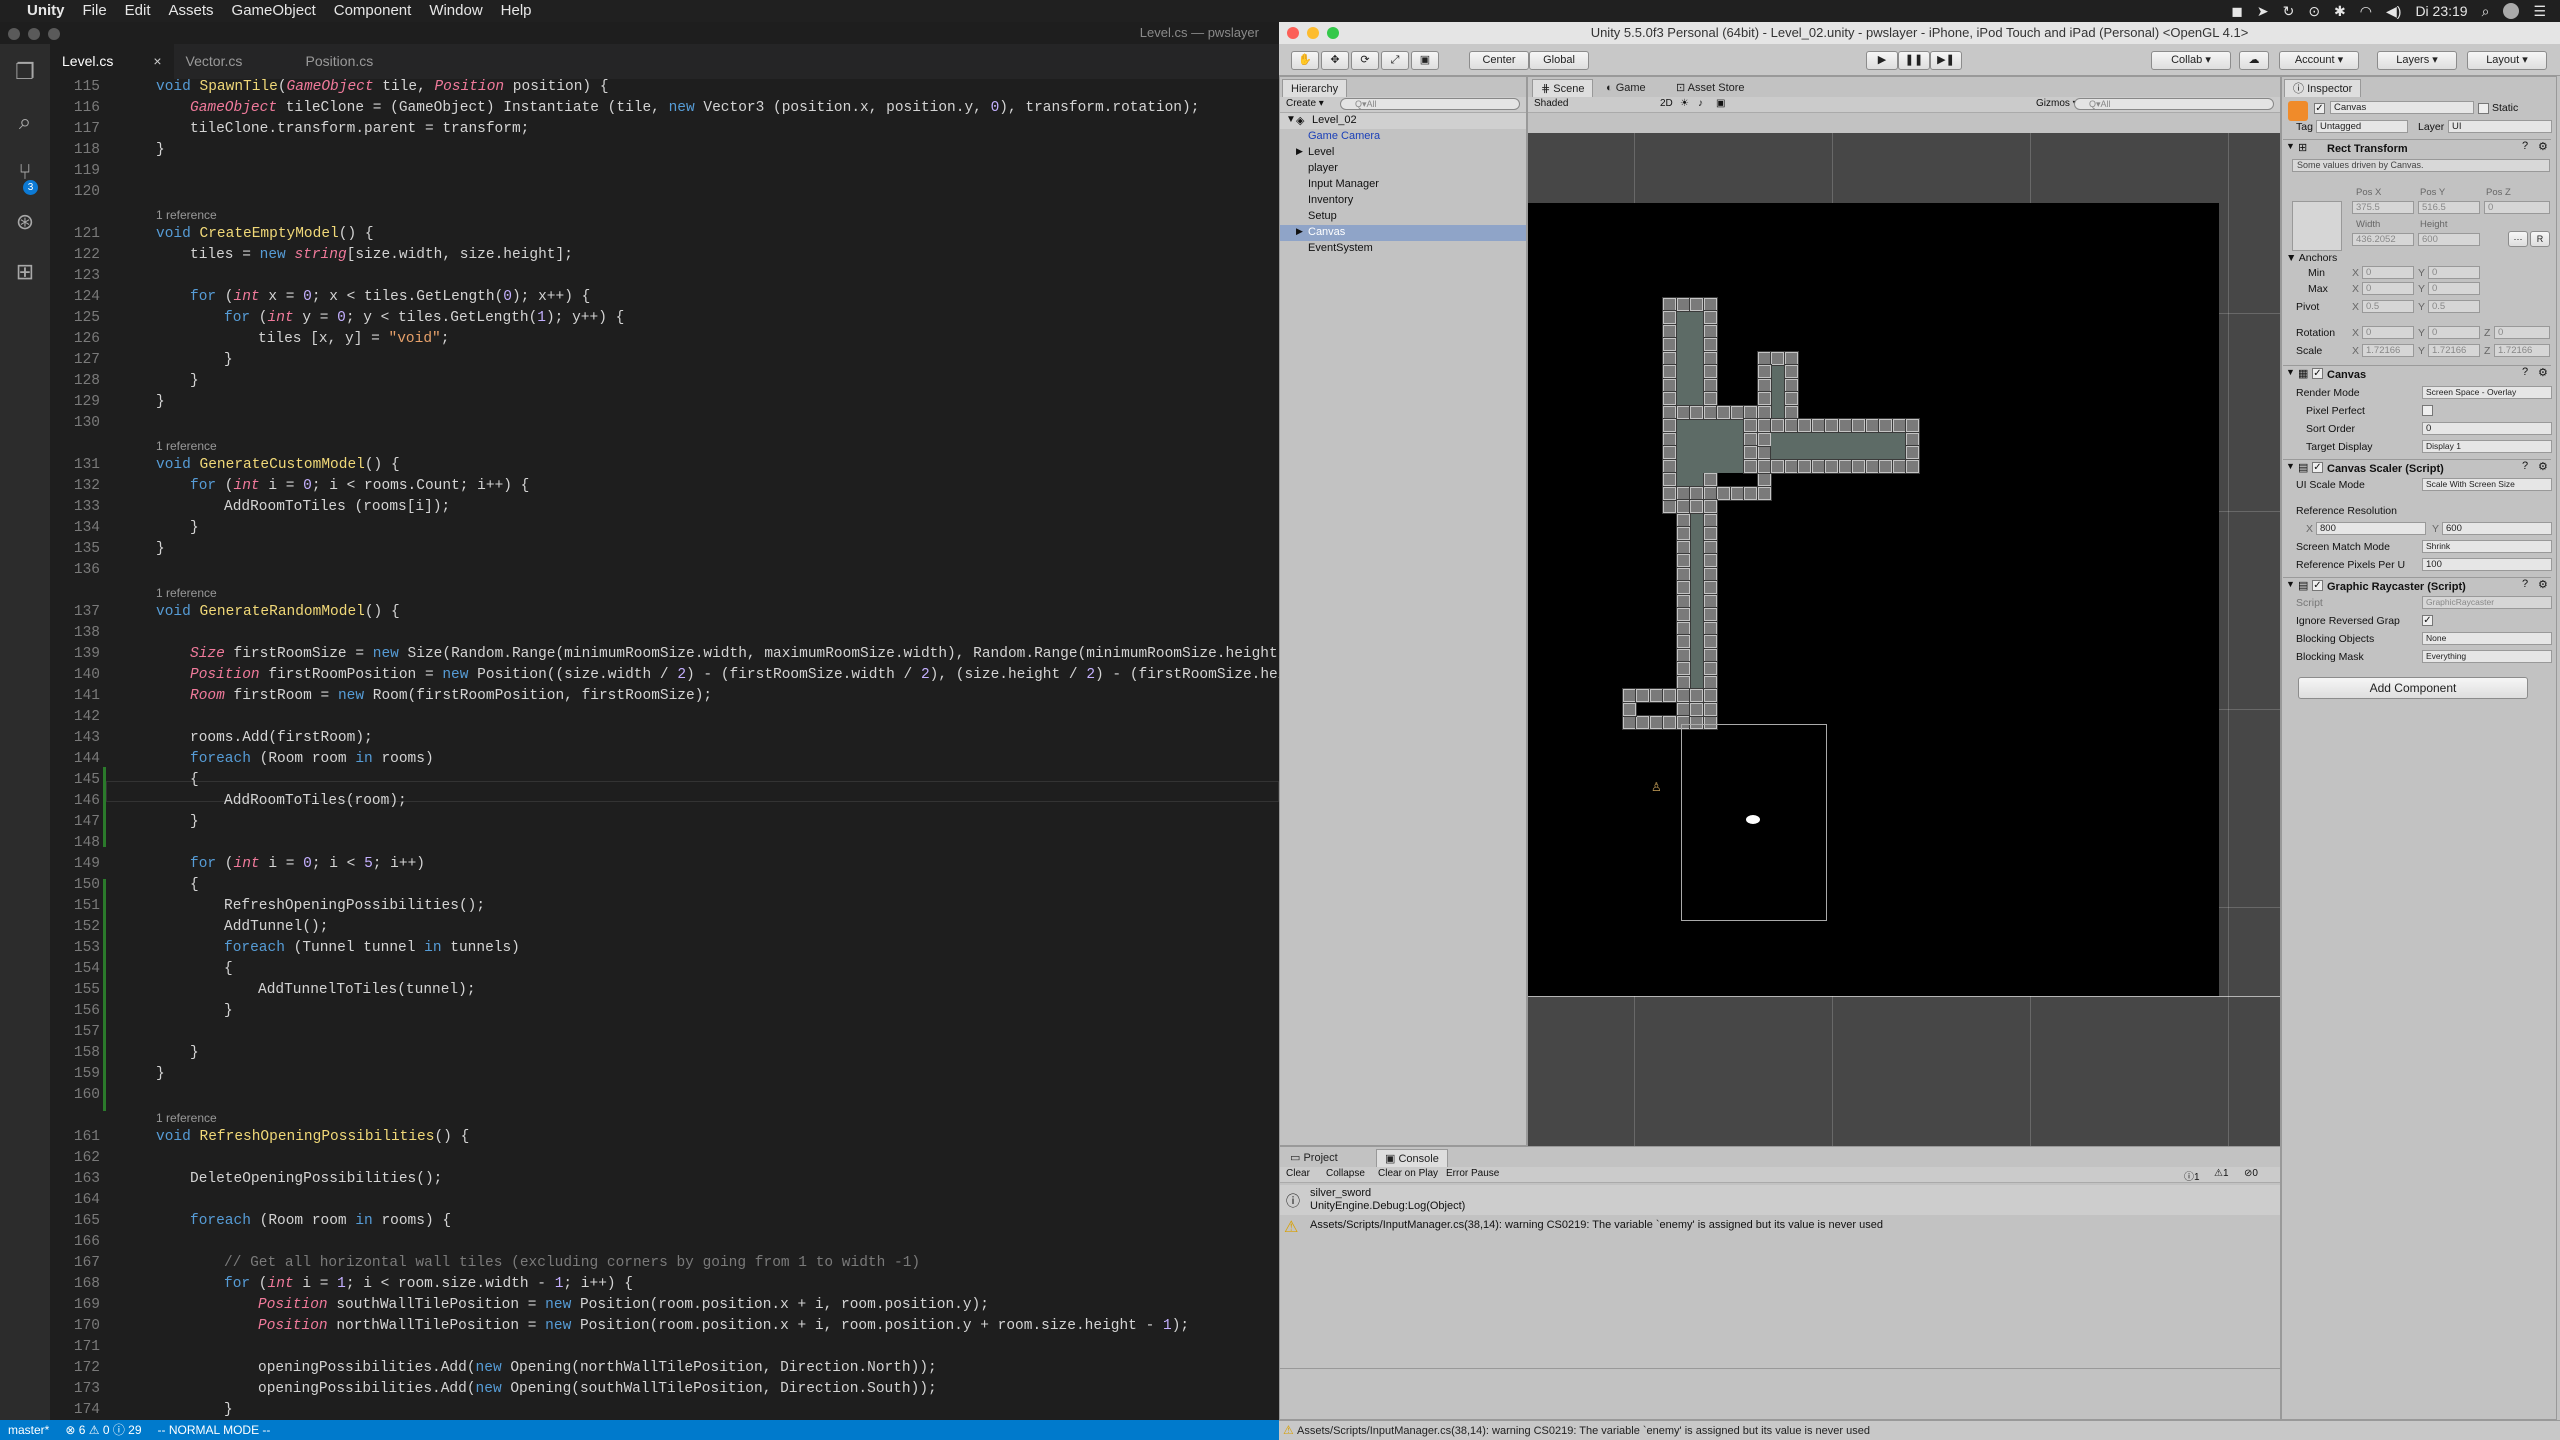 The height and width of the screenshot is (1440, 2560). Describe the element at coordinates (2487, 446) in the screenshot. I see `target-display-dropdown: Display 1` at that location.